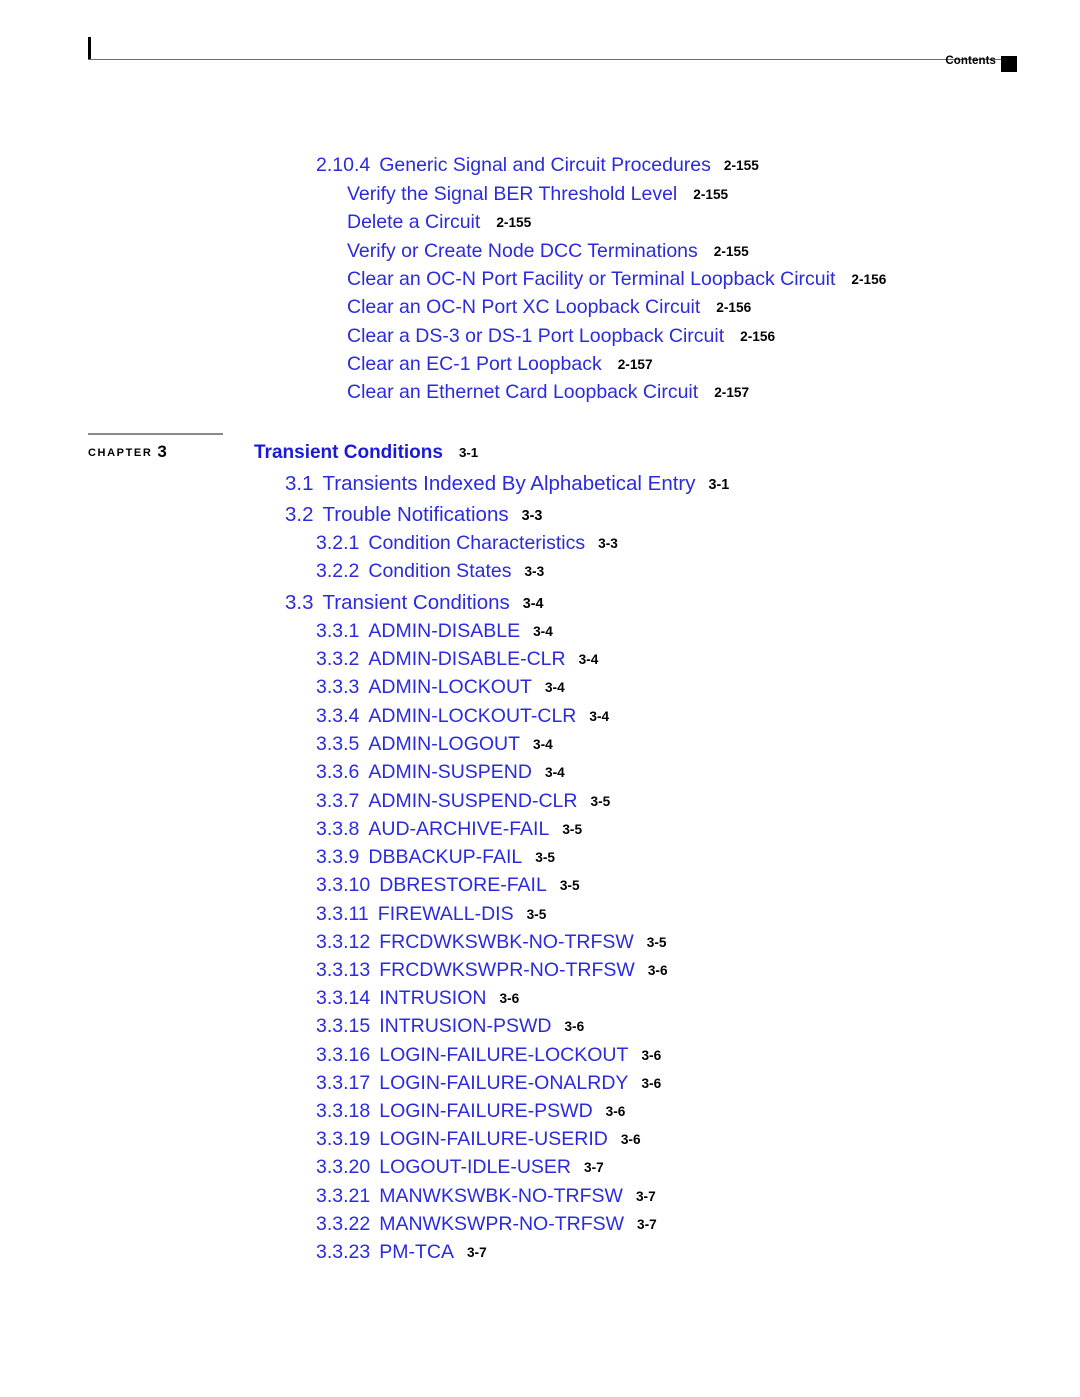 This screenshot has height=1397, width=1080. Describe the element at coordinates (343, 998) in the screenshot. I see `toc-entry-number: 3.3.14` at that location.